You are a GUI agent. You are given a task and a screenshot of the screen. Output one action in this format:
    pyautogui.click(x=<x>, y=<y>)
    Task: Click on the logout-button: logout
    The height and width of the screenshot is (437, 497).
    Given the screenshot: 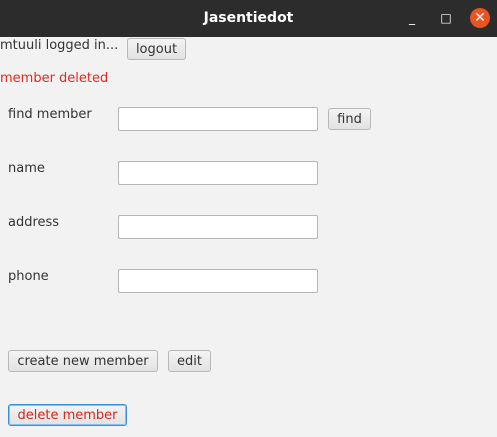 What is the action you would take?
    pyautogui.click(x=156, y=49)
    